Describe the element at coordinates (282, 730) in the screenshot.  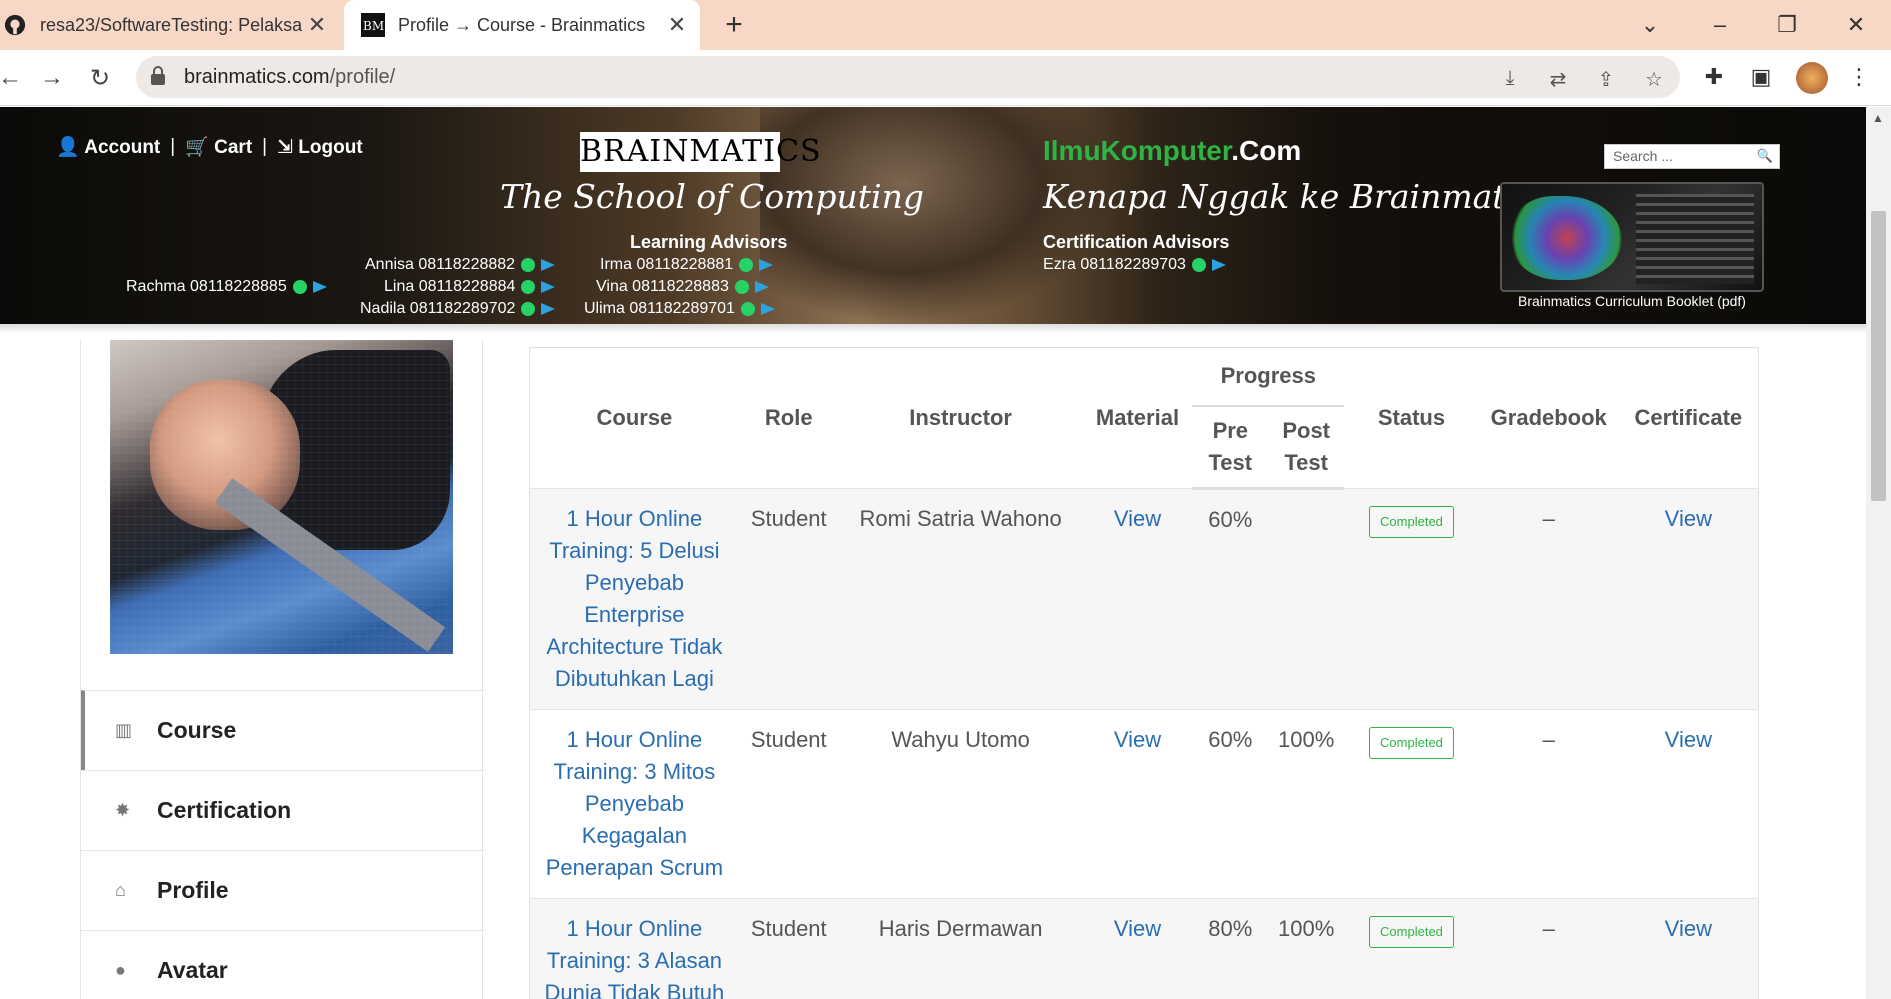
I see `sidebar-item-course: ▥ Course` at that location.